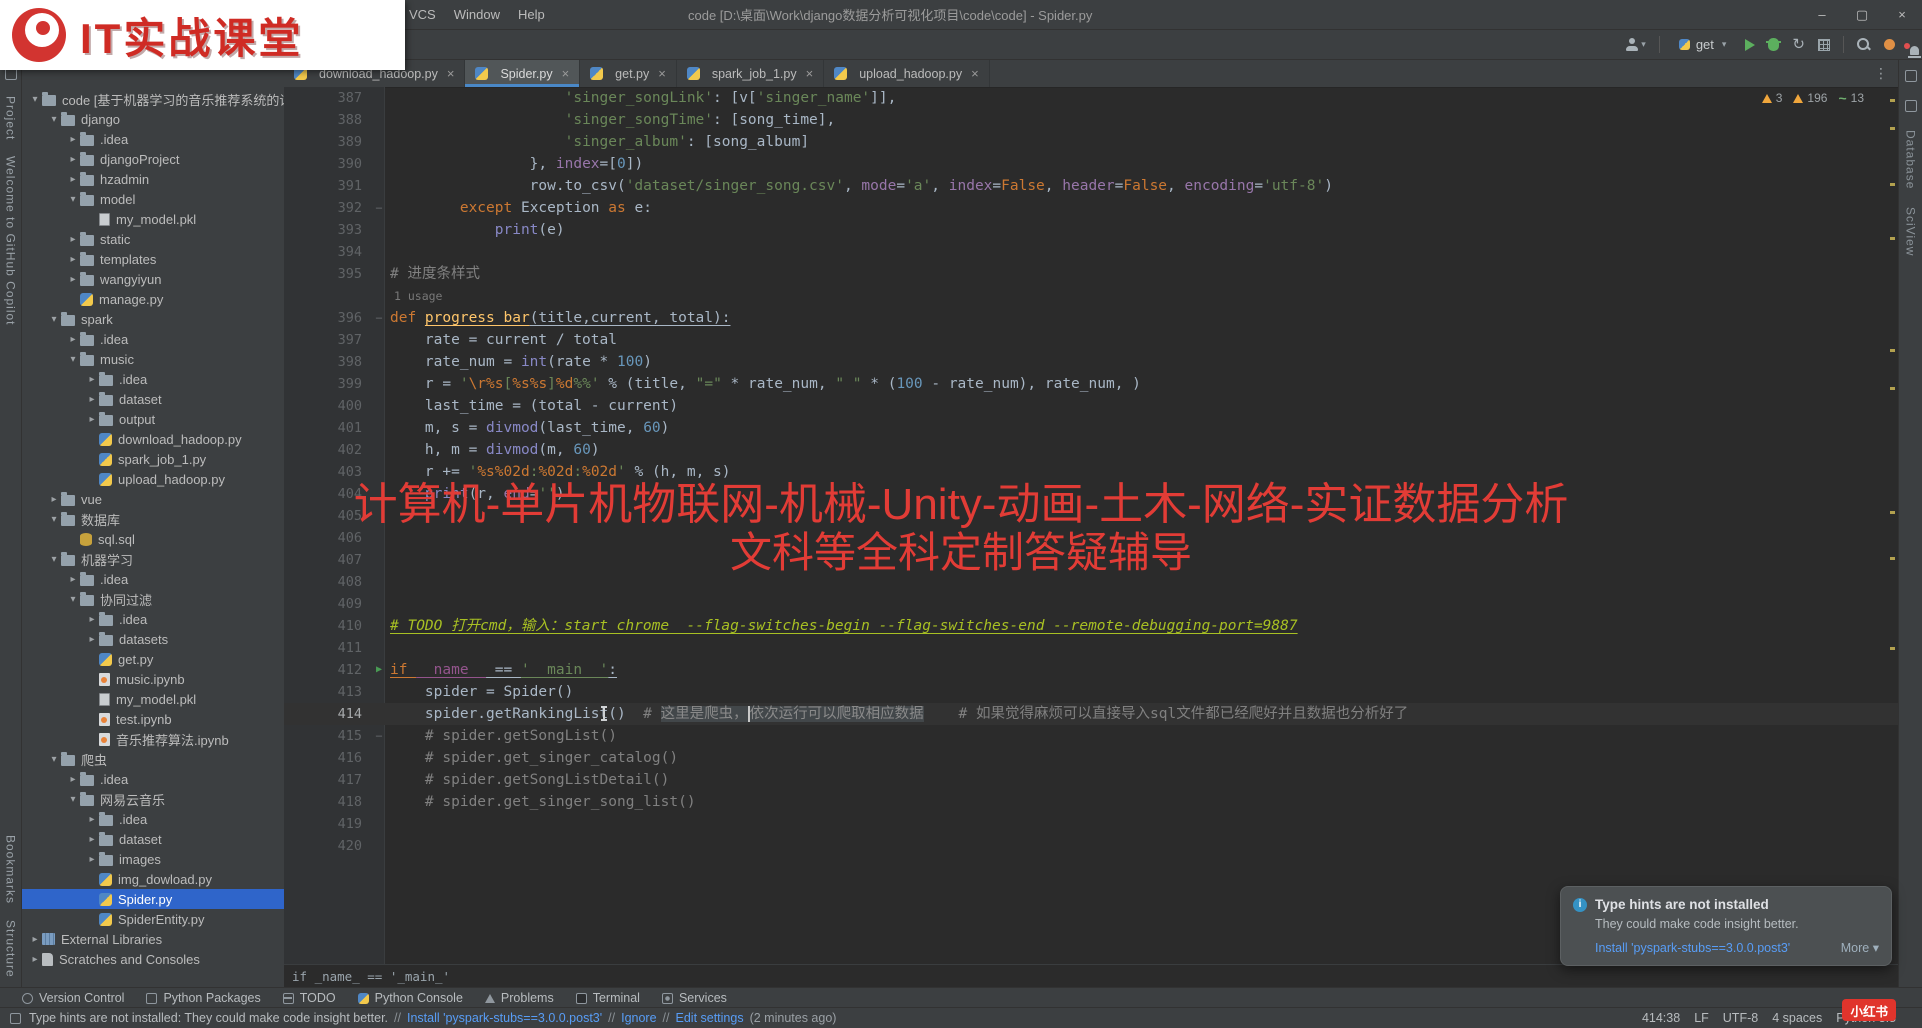 The image size is (1922, 1028). I want to click on tree-item-download_hadoop.py: download_hadoop.py, so click(153, 439).